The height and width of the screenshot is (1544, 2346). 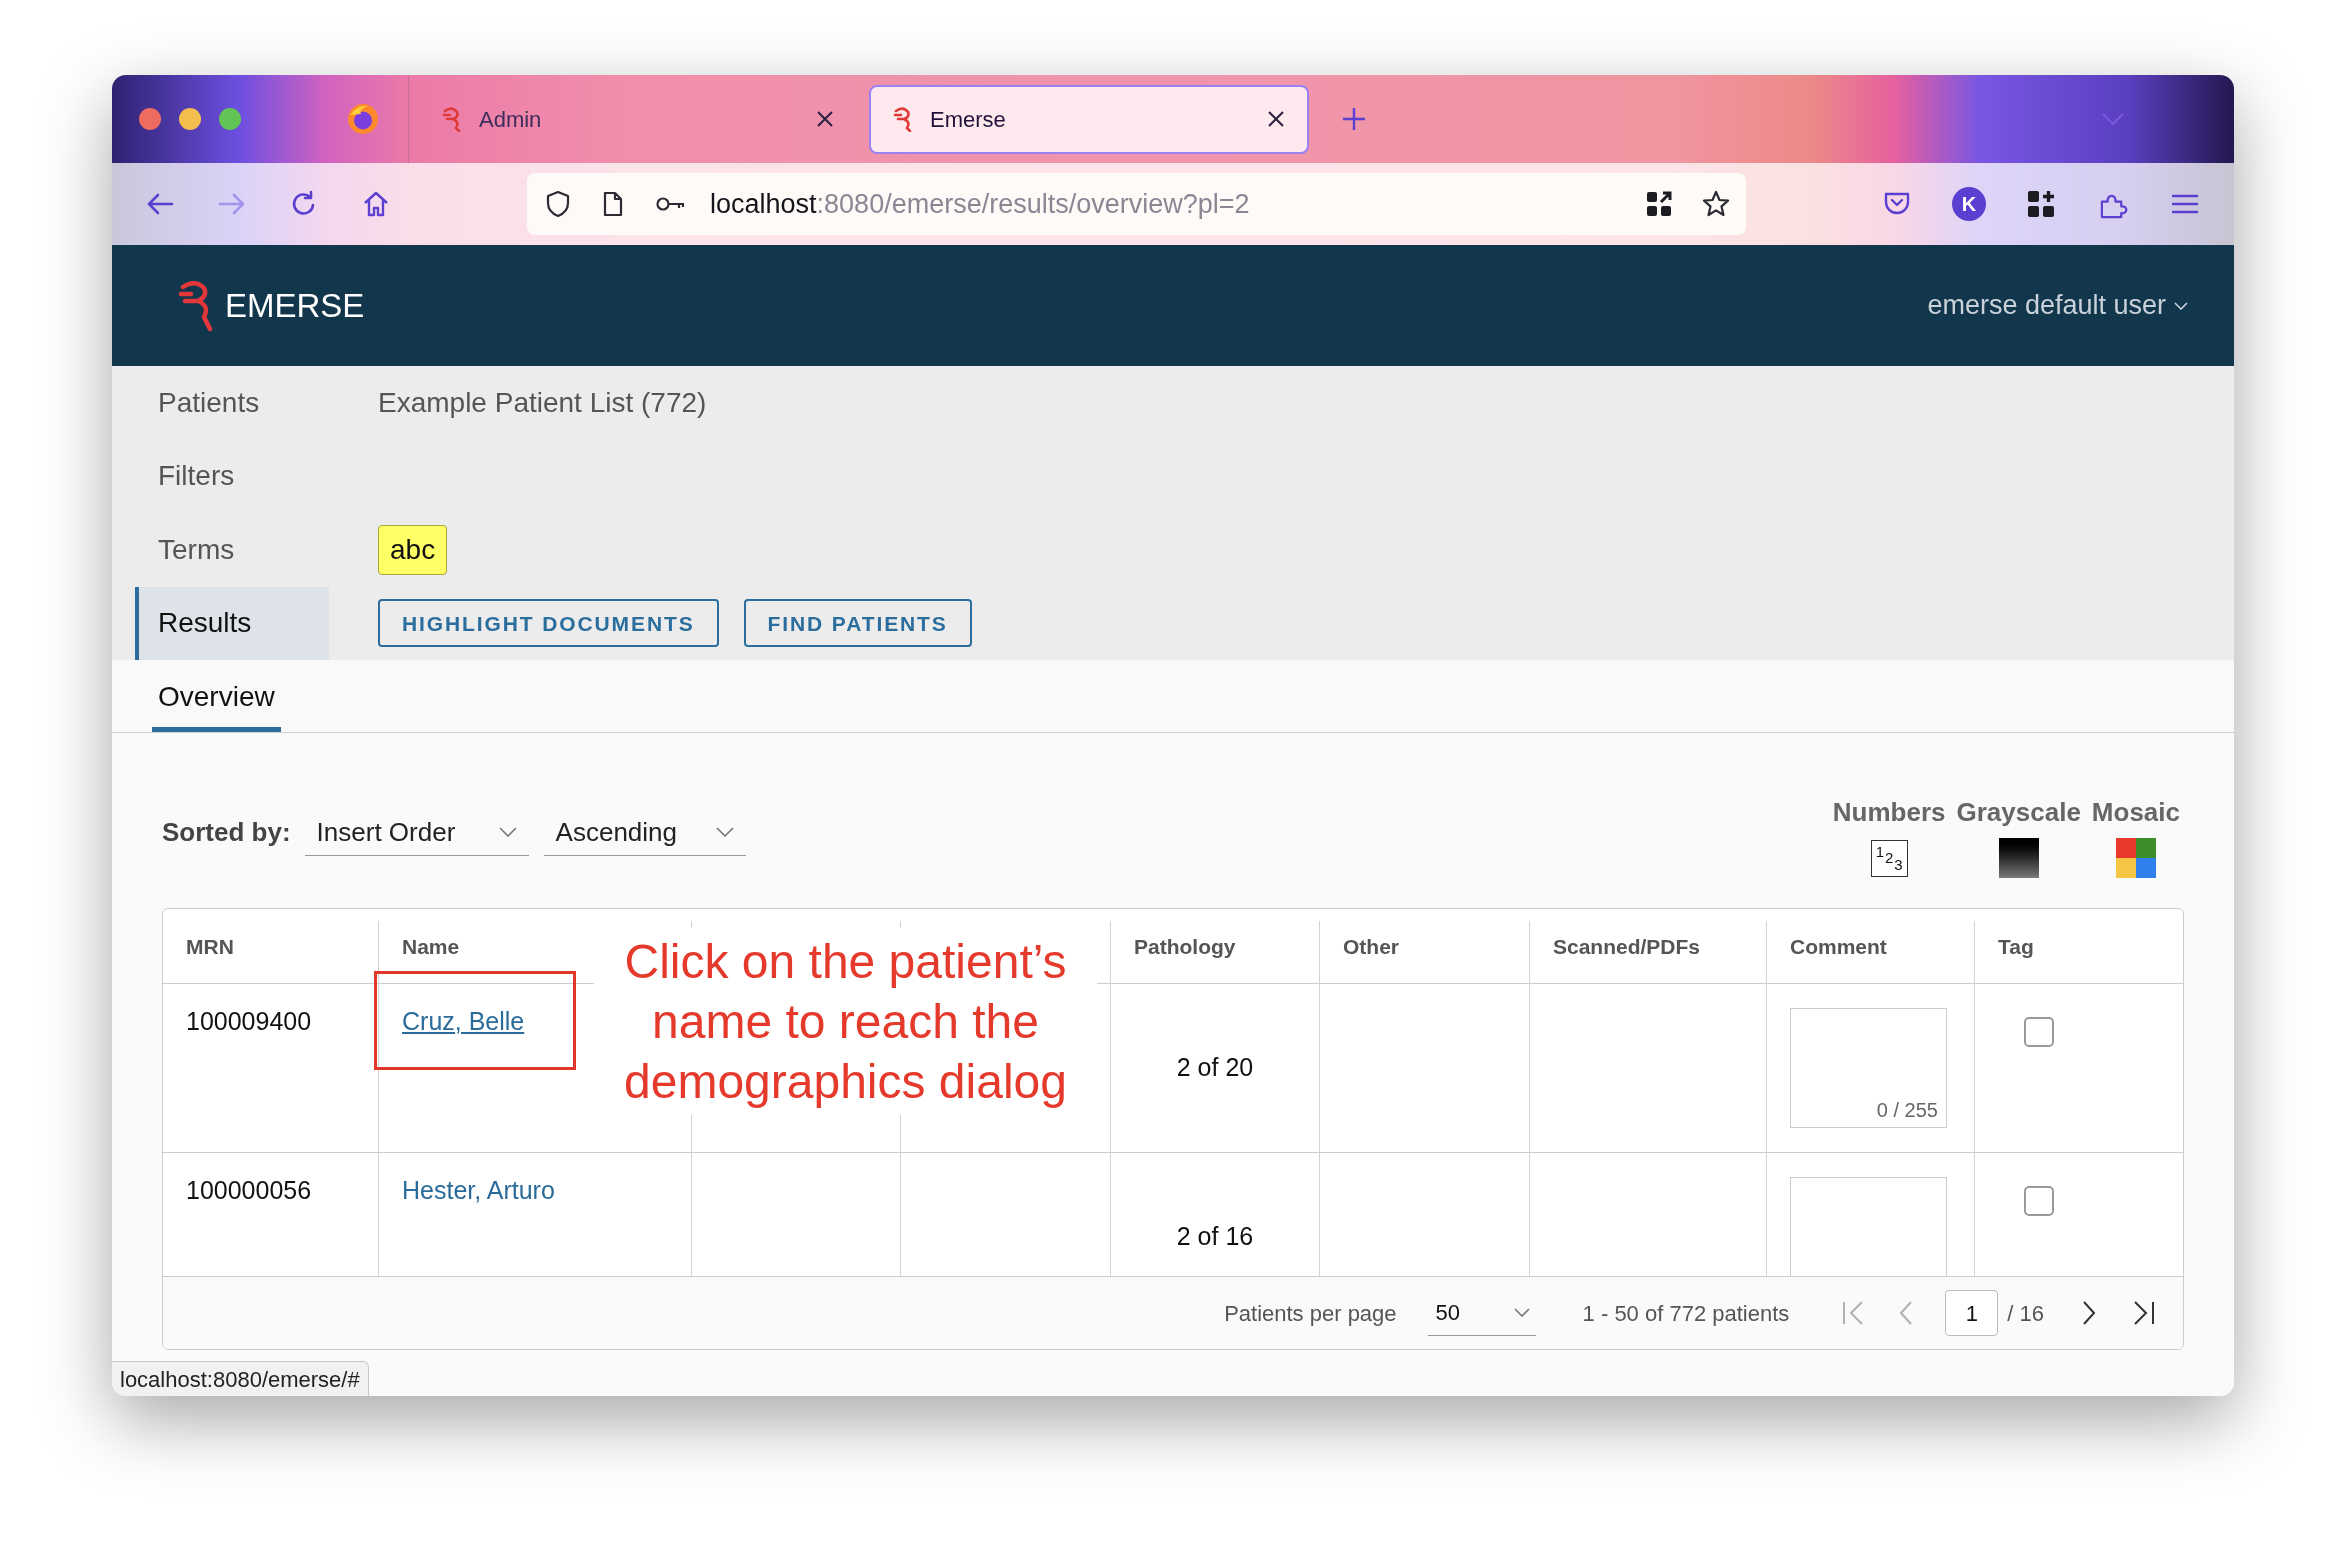 I want to click on document-icon, so click(x=613, y=204).